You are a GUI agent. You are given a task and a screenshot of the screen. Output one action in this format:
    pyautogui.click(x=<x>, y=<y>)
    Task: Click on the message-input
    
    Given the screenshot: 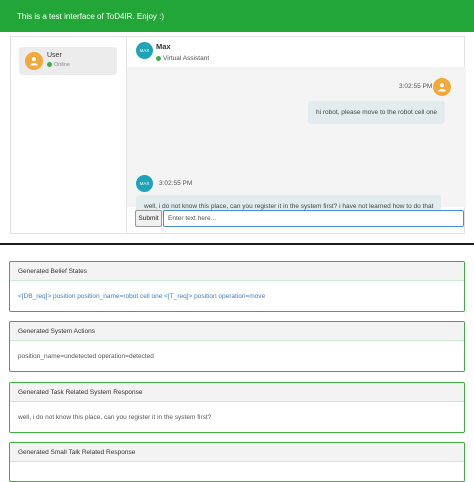 What is the action you would take?
    pyautogui.click(x=313, y=218)
    